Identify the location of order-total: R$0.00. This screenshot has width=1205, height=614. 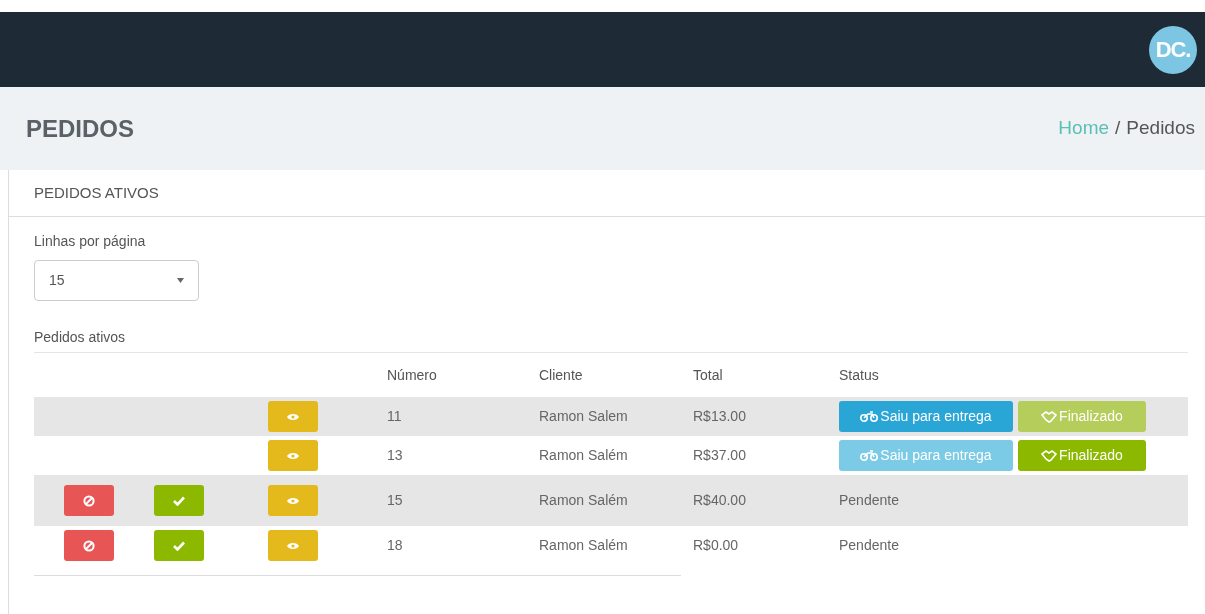
(716, 545).